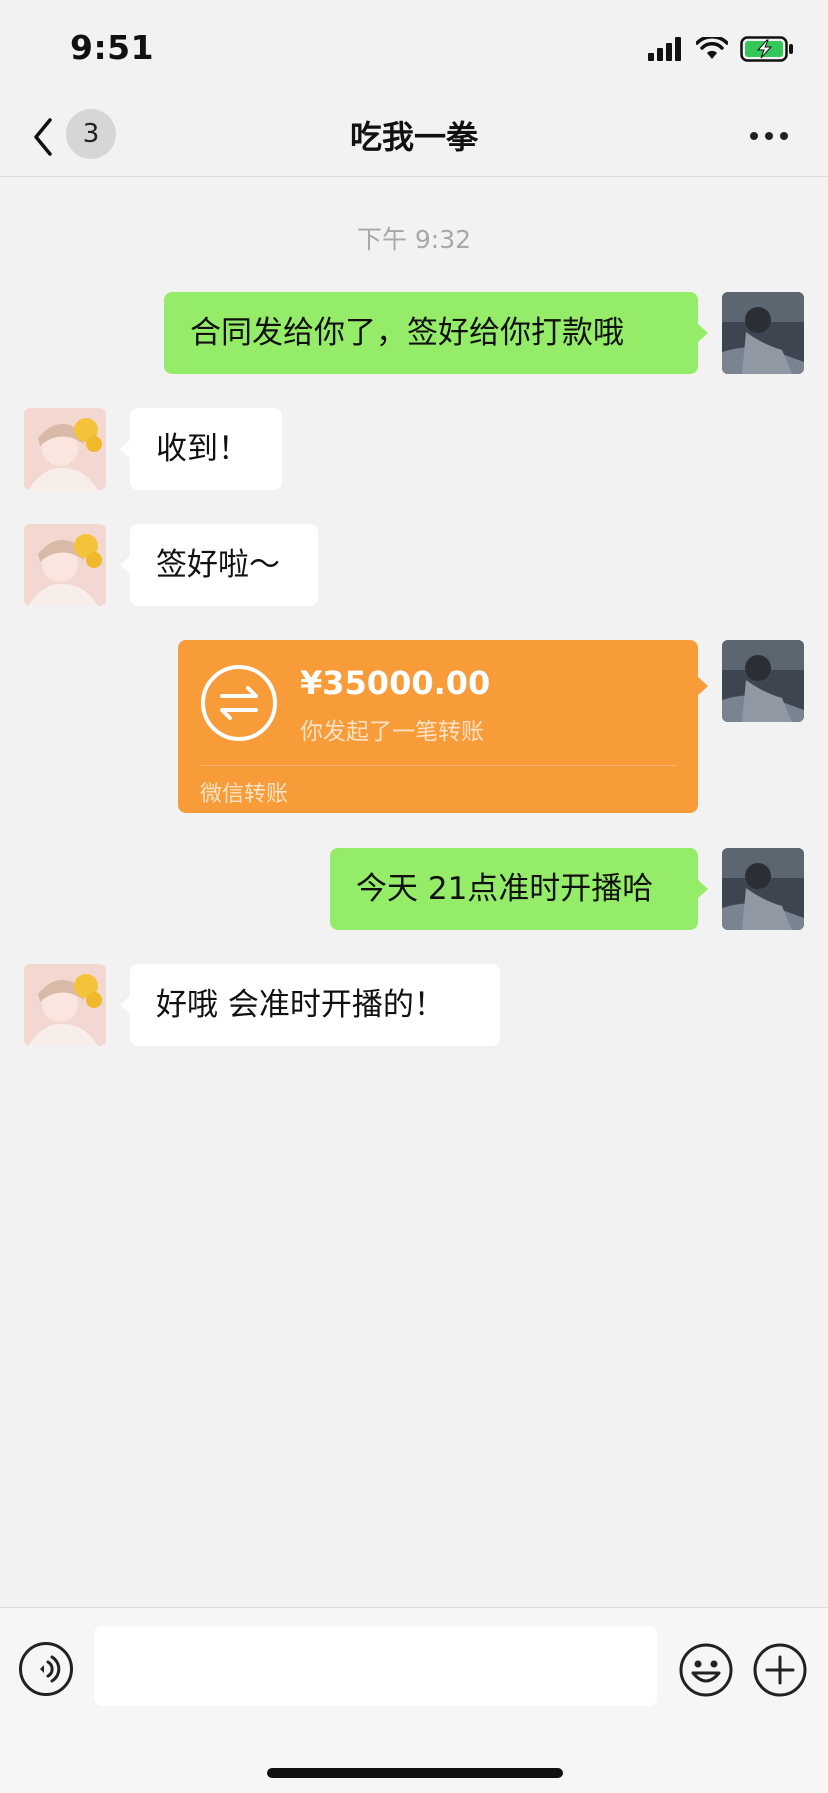 The height and width of the screenshot is (1793, 828). I want to click on message-bubble-outgoing: 合同发给你了，签好给你打款哦, so click(436, 333).